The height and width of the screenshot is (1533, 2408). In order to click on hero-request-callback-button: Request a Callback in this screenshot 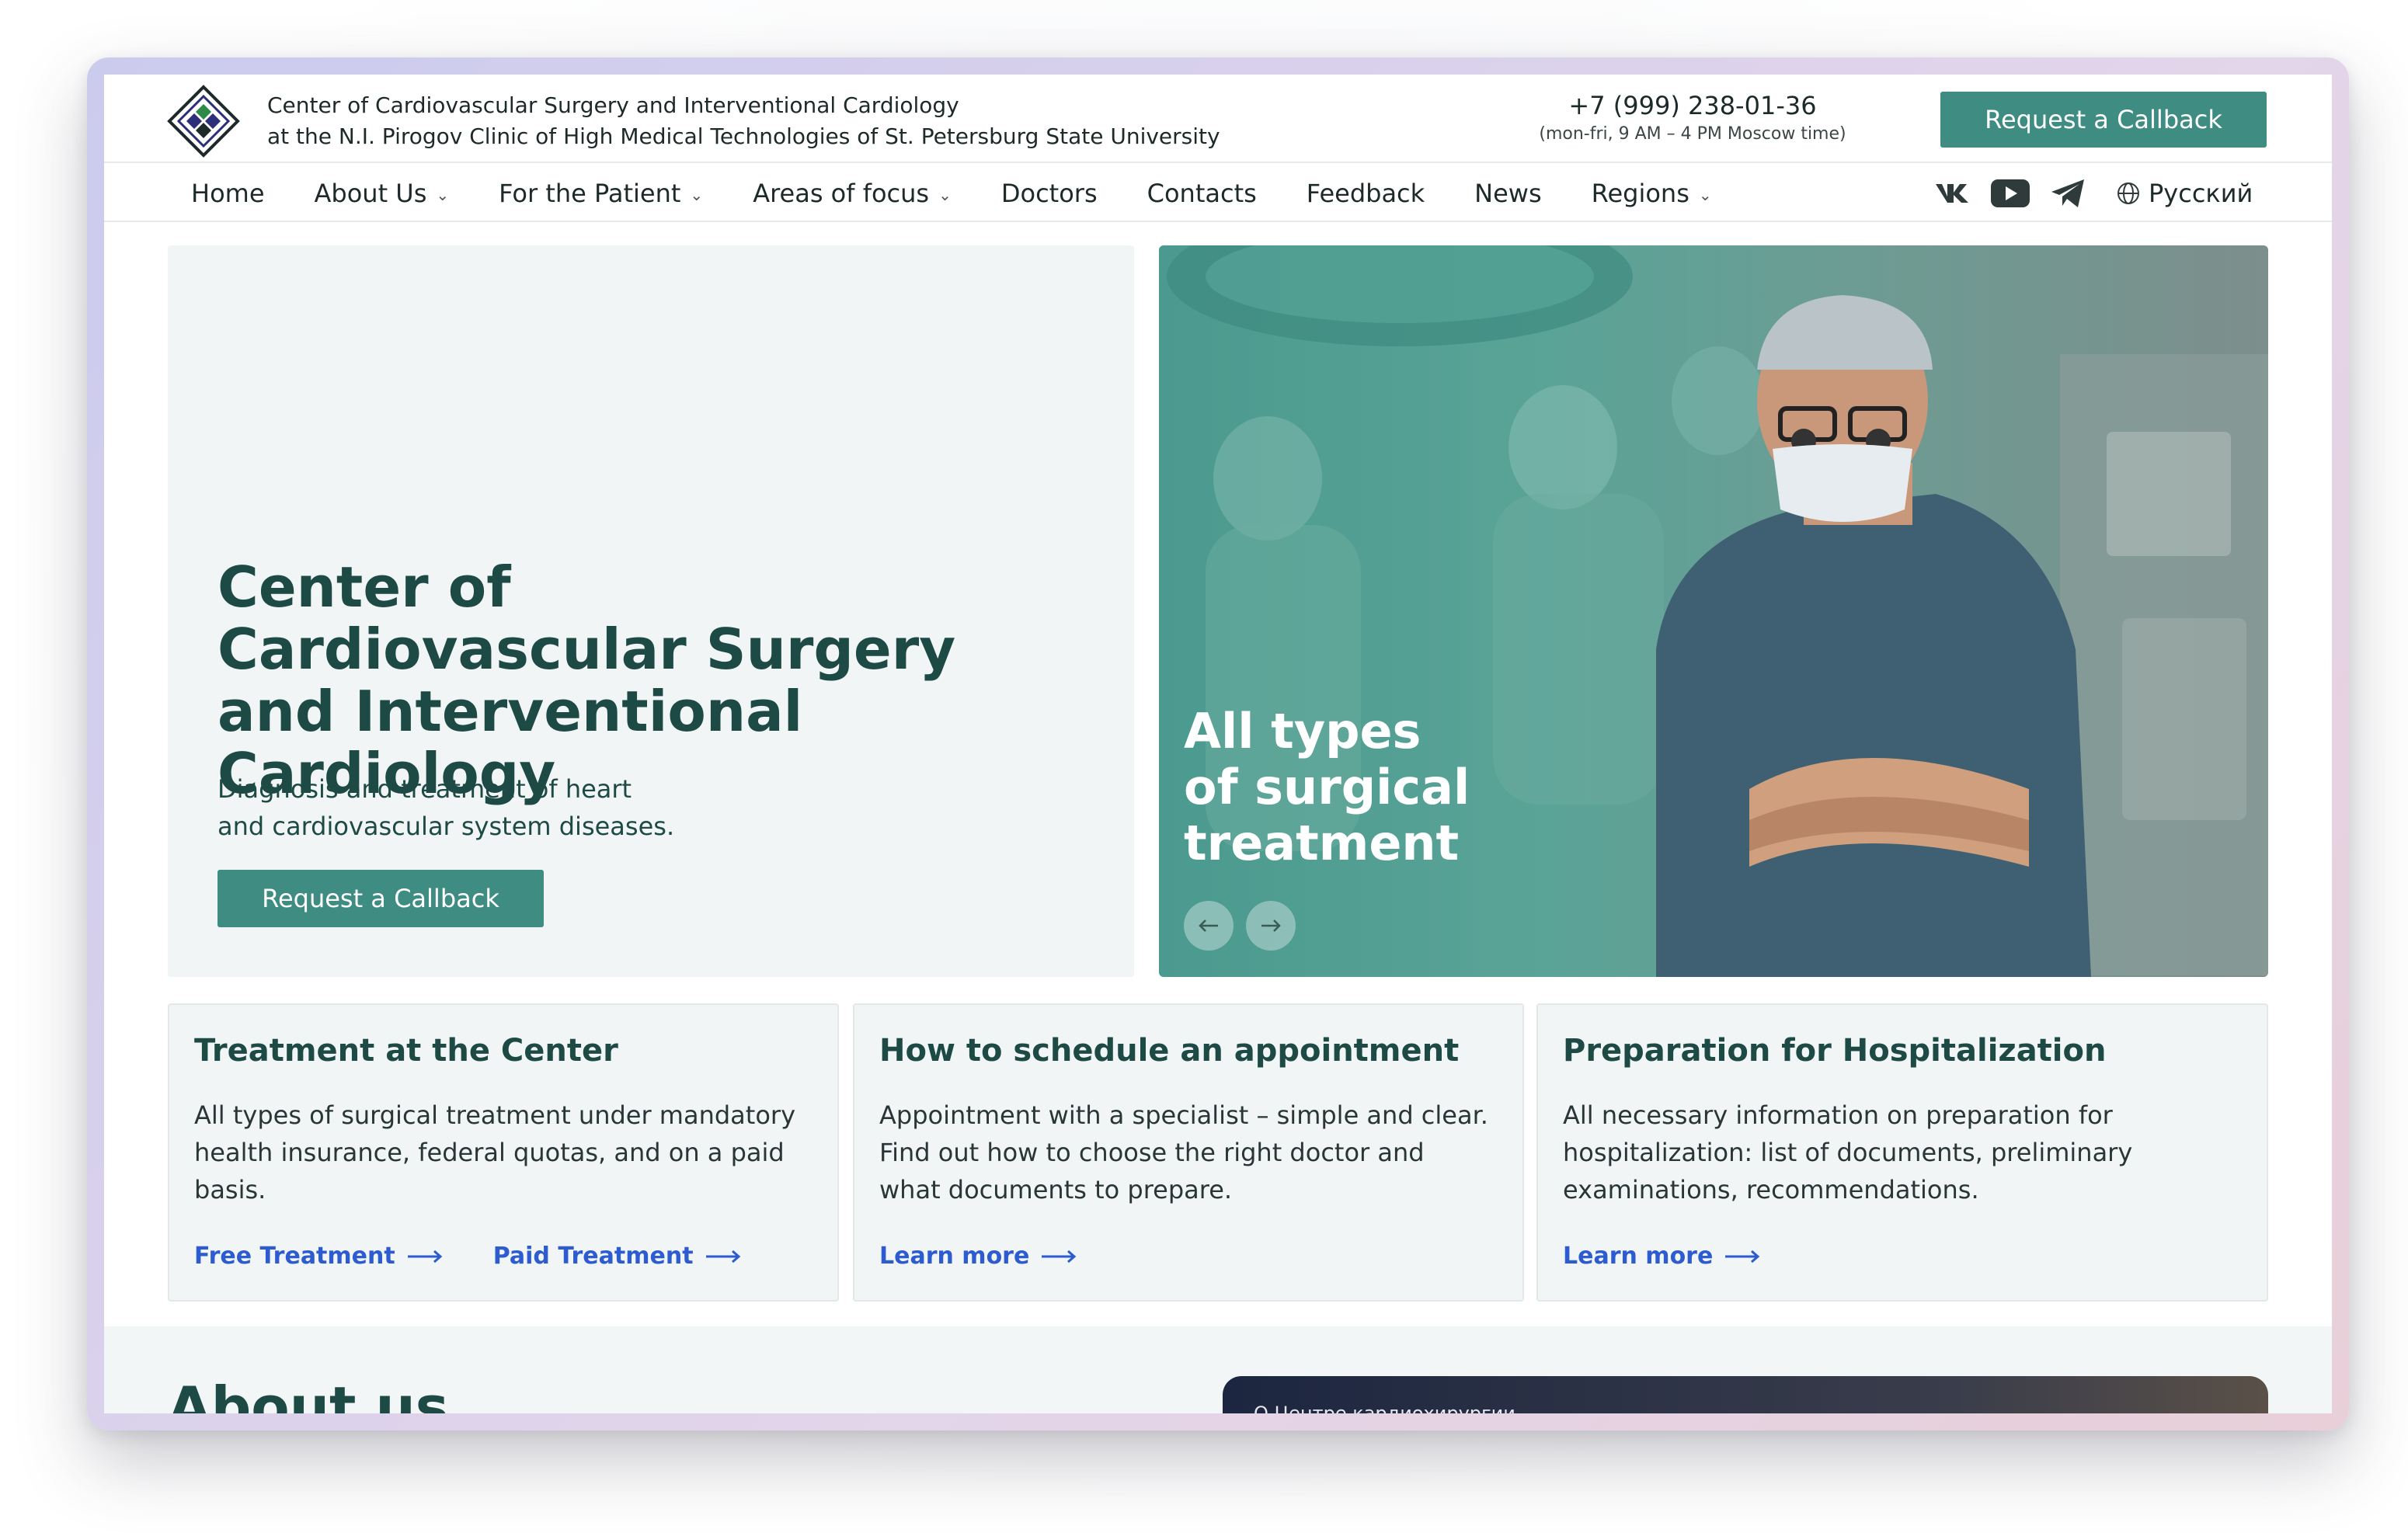, I will do `click(380, 898)`.